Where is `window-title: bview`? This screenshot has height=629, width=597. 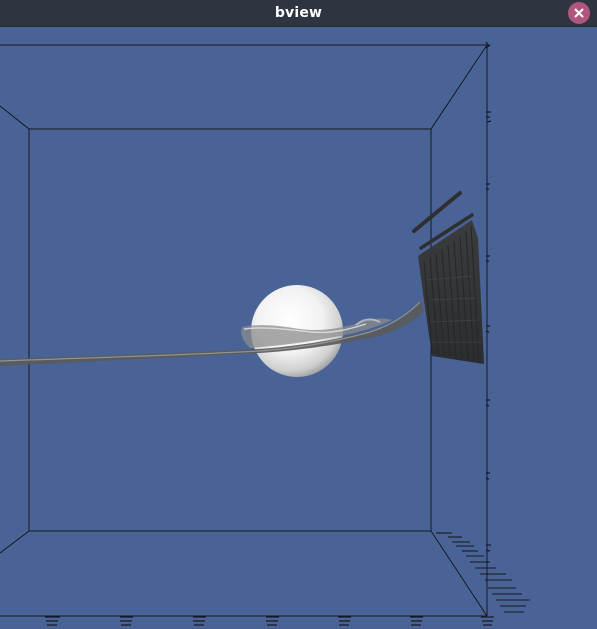 window-title: bview is located at coordinates (298, 13).